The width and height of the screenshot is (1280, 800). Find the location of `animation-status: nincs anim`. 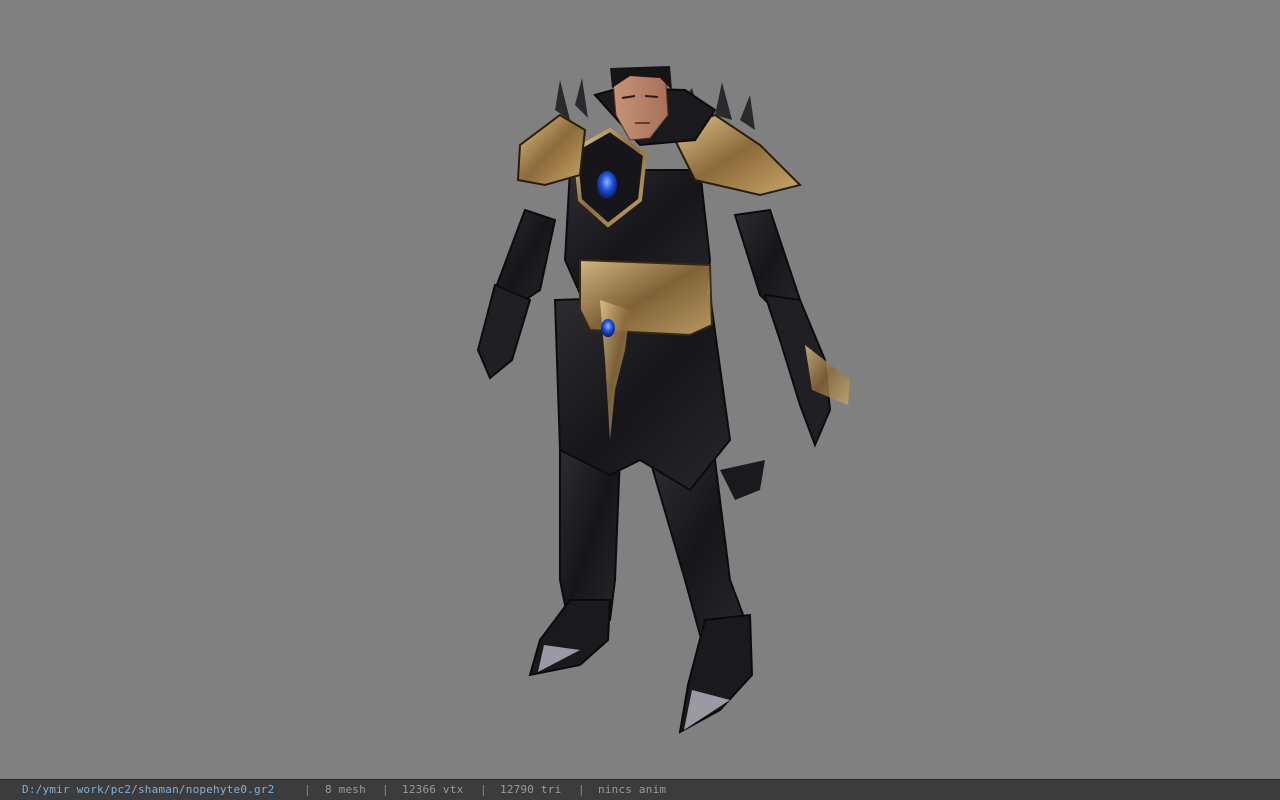

animation-status: nincs anim is located at coordinates (632, 789).